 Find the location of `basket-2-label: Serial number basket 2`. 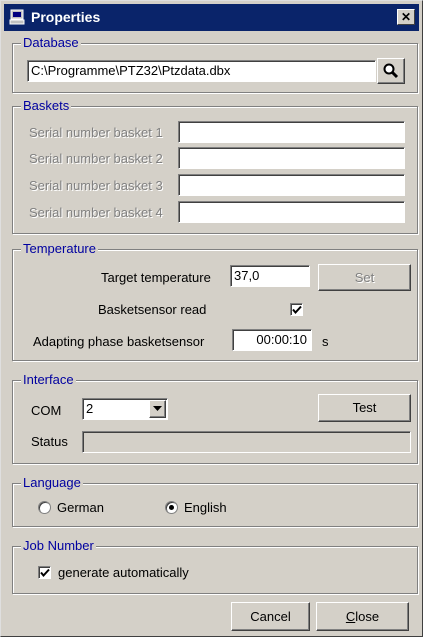

basket-2-label: Serial number basket 2 is located at coordinates (96, 158).